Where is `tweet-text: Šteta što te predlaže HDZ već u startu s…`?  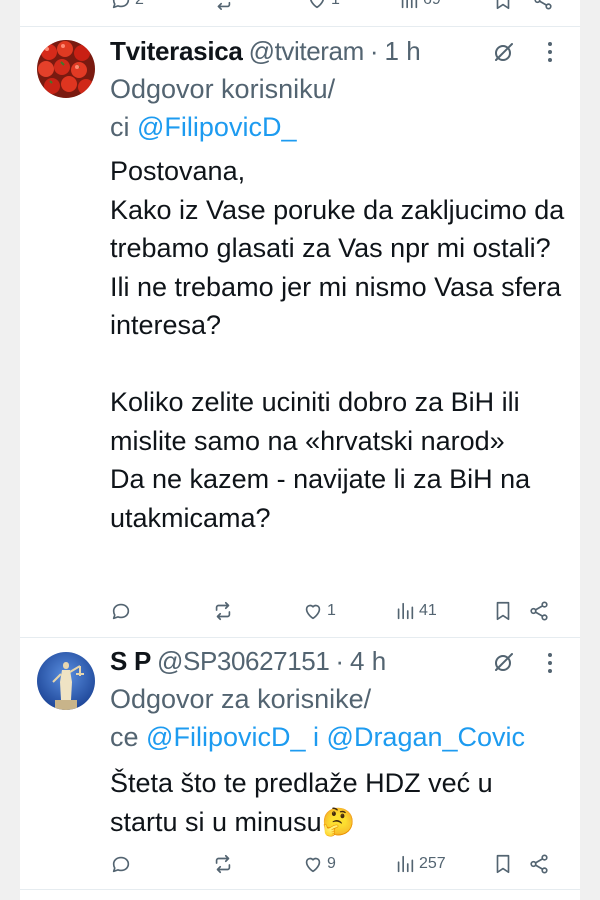
tweet-text: Šteta što te predlaže HDZ već u startu s… is located at coordinates (301, 802).